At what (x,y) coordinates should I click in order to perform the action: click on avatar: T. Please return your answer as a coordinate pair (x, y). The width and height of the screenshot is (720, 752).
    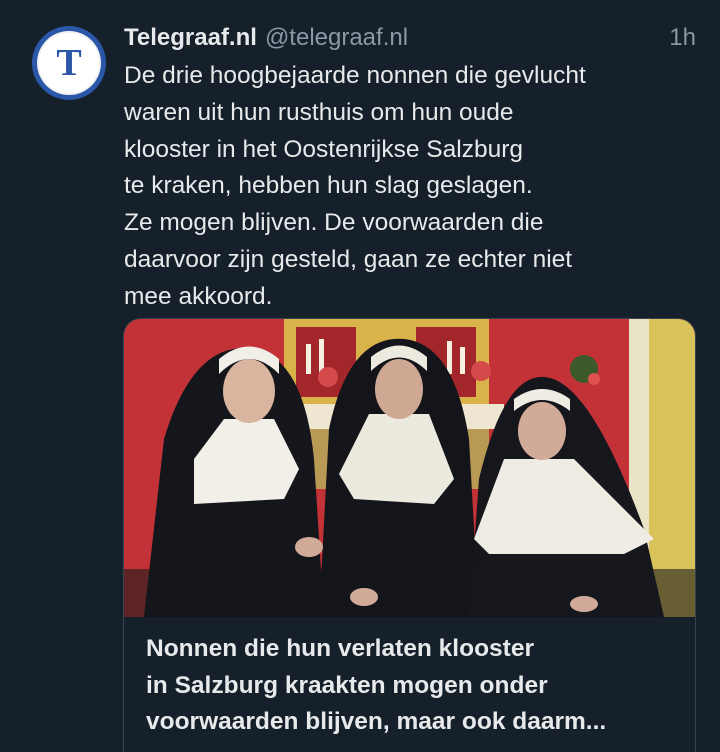
    Looking at the image, I should click on (69, 63).